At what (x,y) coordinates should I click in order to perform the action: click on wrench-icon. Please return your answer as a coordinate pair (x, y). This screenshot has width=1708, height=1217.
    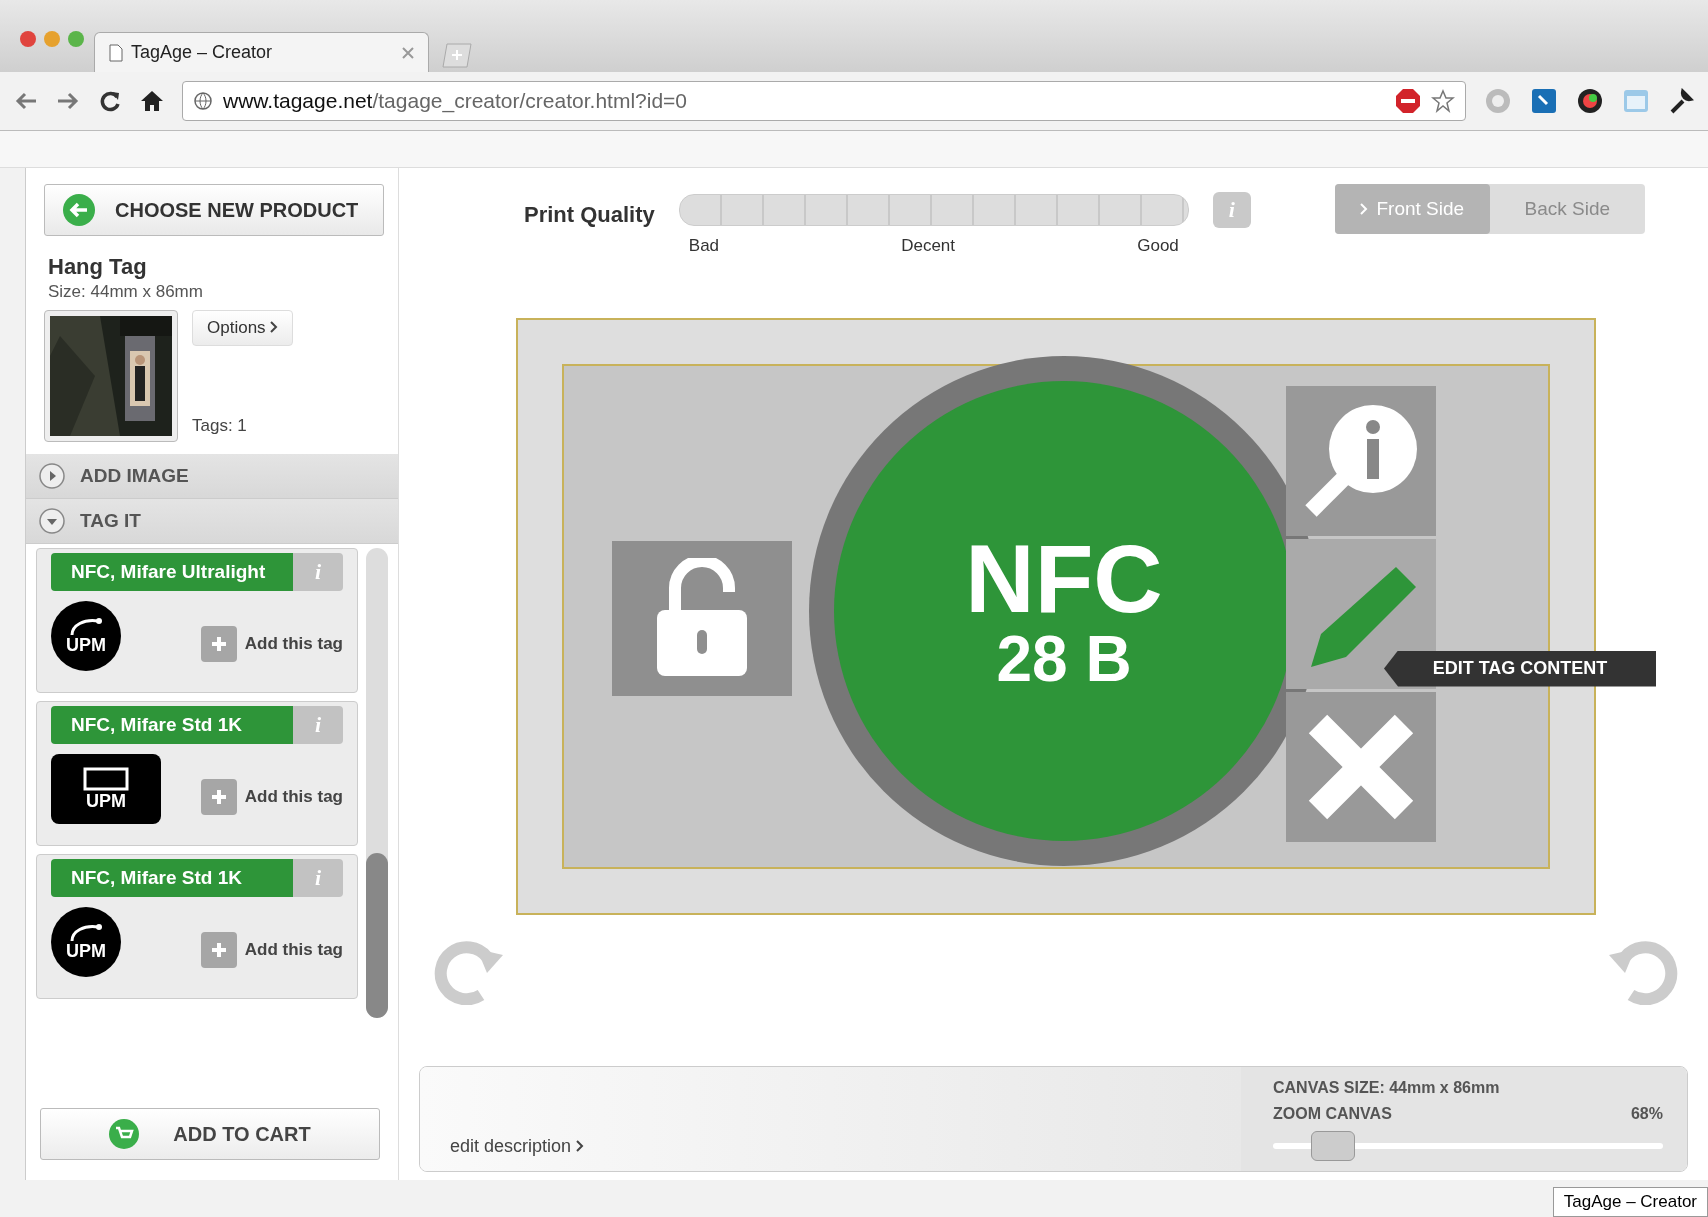
    Looking at the image, I should click on (1681, 101).